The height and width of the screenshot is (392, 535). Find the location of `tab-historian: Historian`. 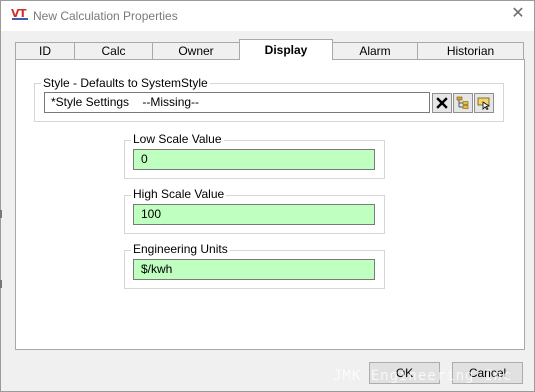

tab-historian: Historian is located at coordinates (470, 50).